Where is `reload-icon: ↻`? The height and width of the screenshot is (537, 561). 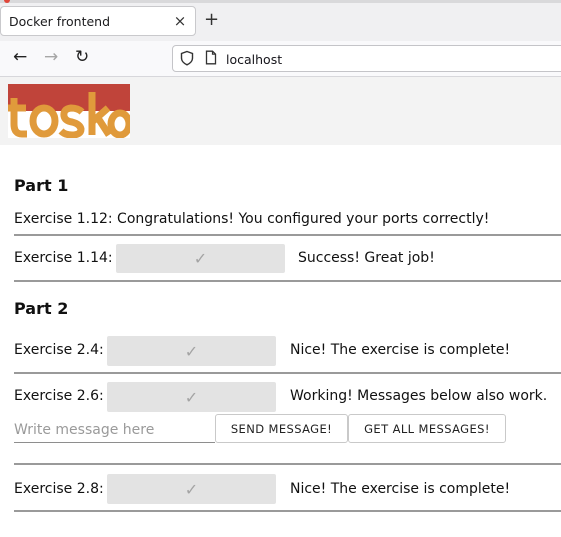
reload-icon: ↻ is located at coordinates (82, 57).